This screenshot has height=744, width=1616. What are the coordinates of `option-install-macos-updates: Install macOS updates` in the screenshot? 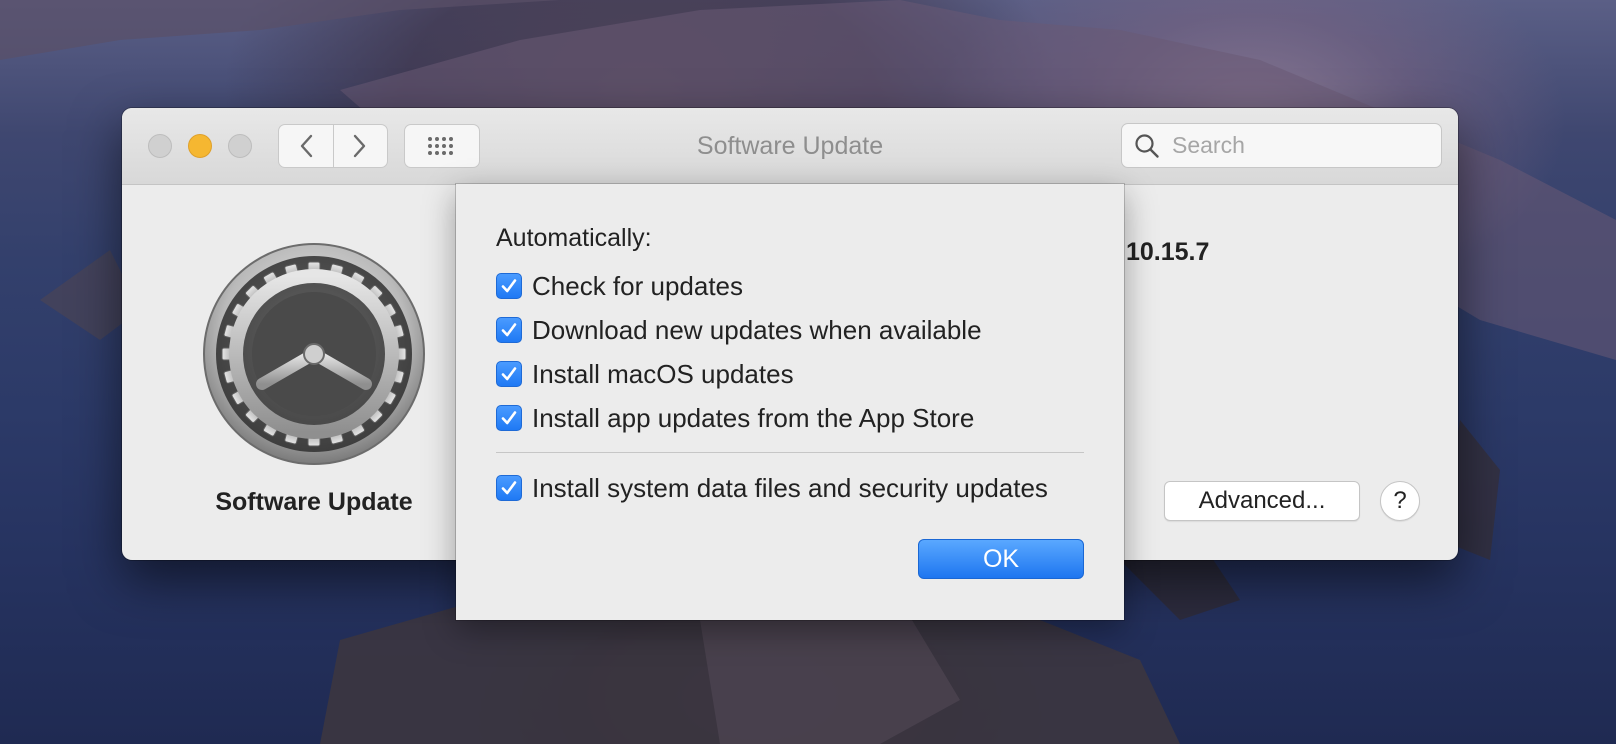 It's located at (645, 374).